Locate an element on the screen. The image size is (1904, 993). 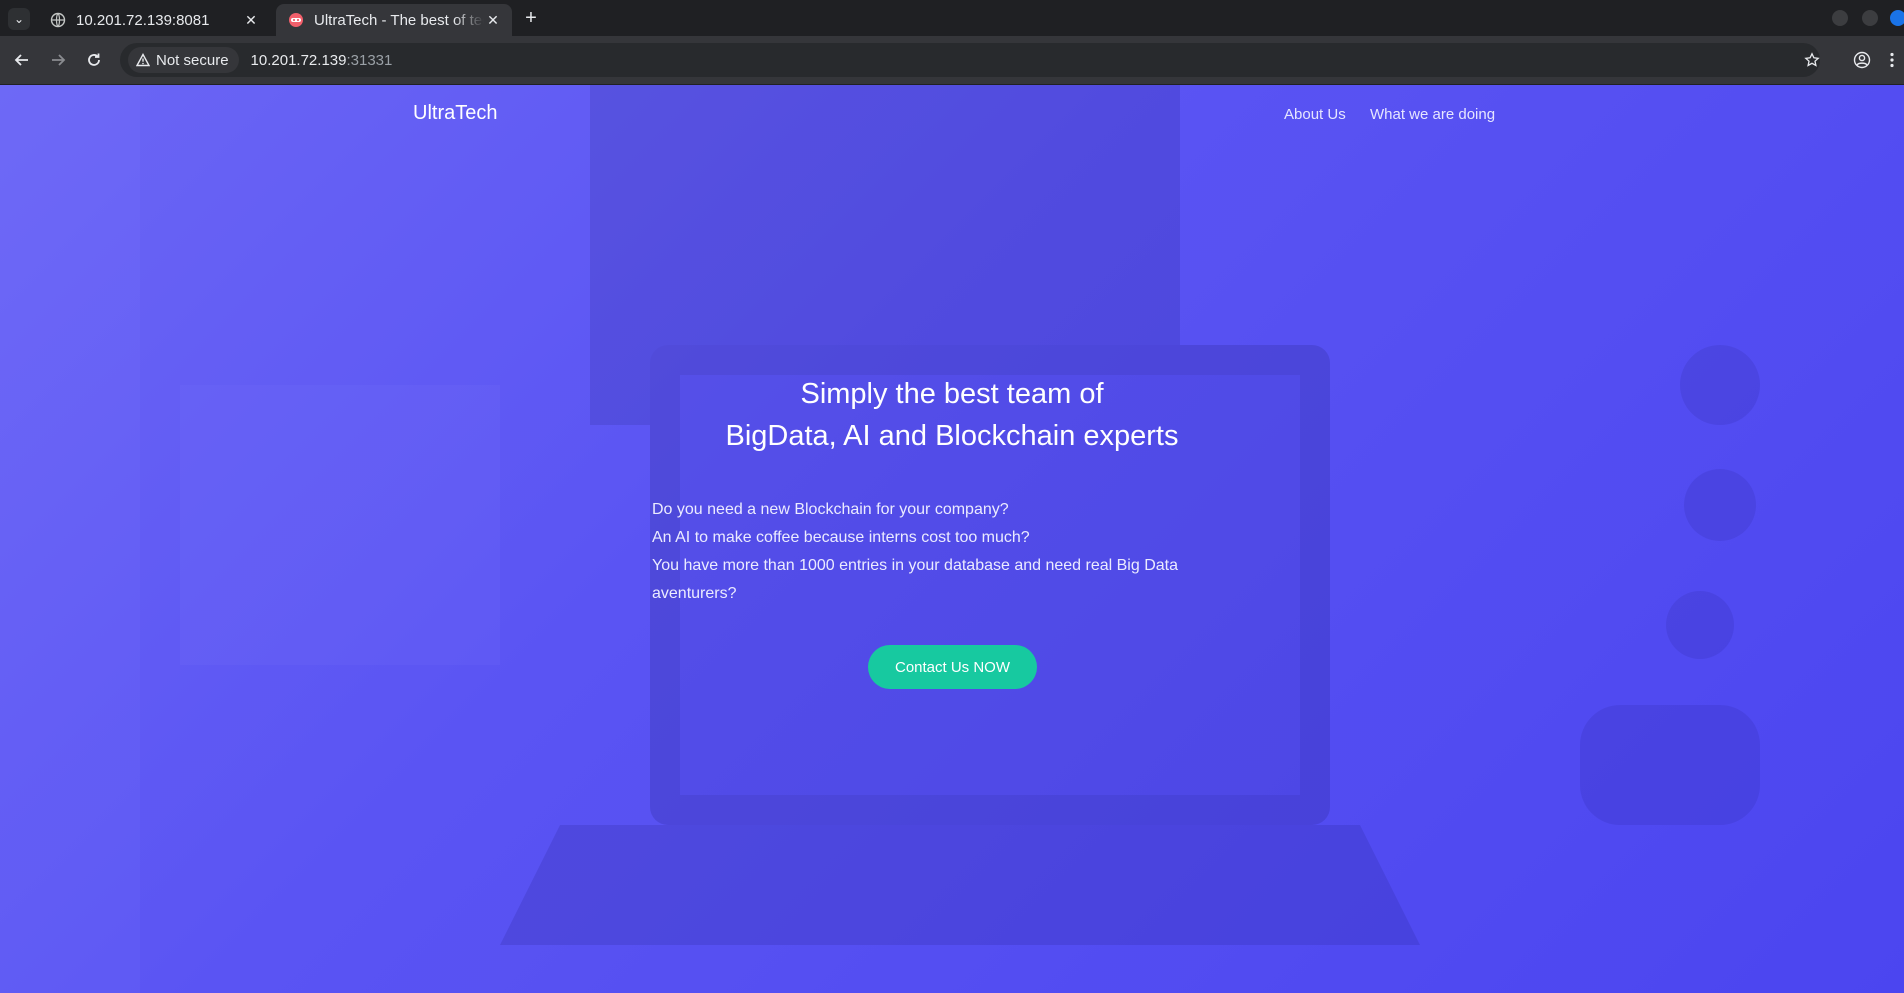
url-port: :31331 is located at coordinates (369, 60).